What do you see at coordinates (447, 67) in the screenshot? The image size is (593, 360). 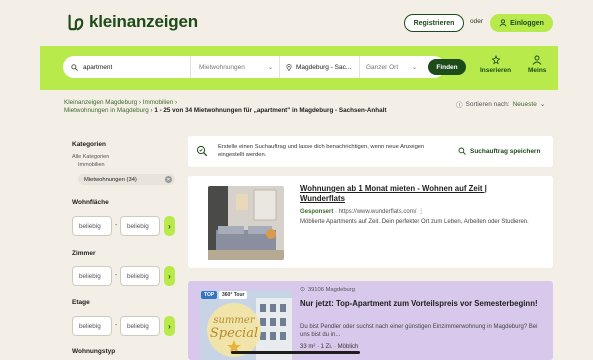 I see `find-button: Finden` at bounding box center [447, 67].